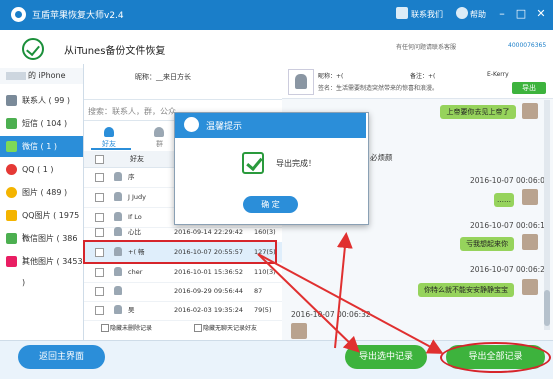 The height and width of the screenshot is (379, 553). What do you see at coordinates (159, 132) in the screenshot?
I see `groups-tab-icon` at bounding box center [159, 132].